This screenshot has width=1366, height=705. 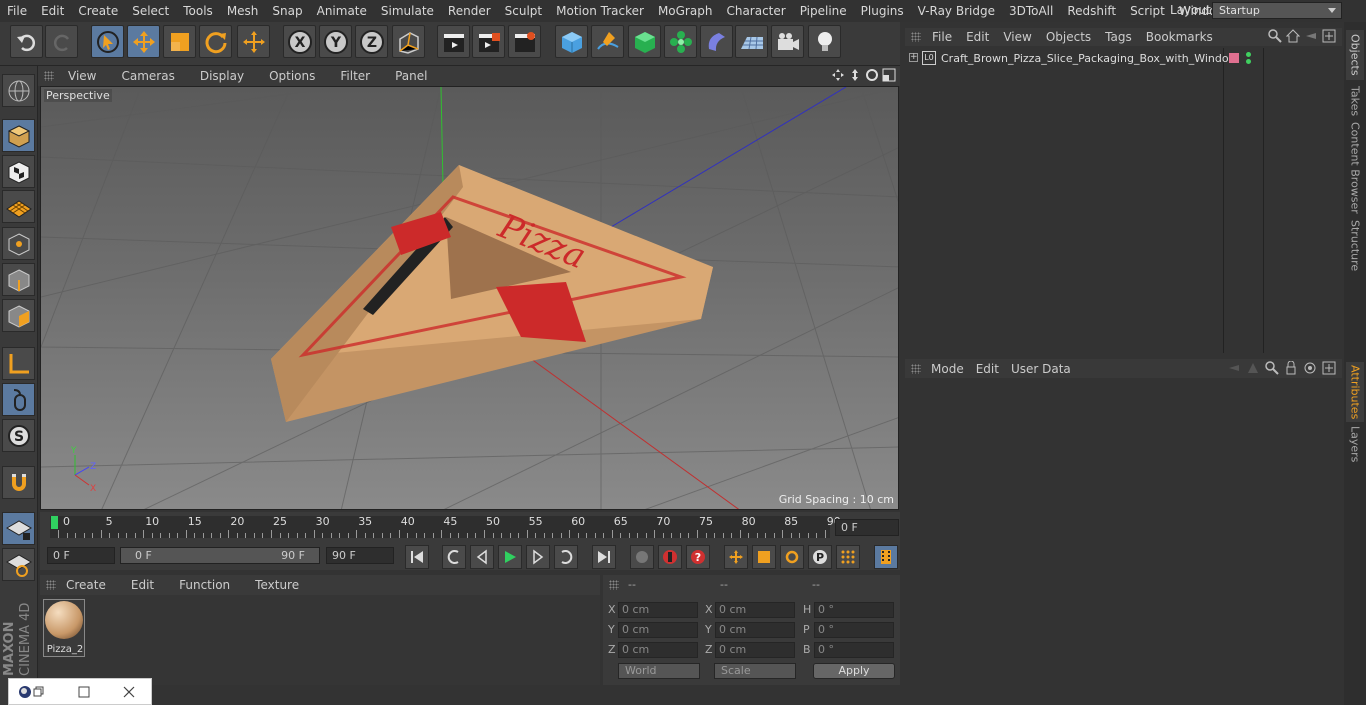 What do you see at coordinates (335, 41) in the screenshot?
I see `y-axis-lock-button: Y` at bounding box center [335, 41].